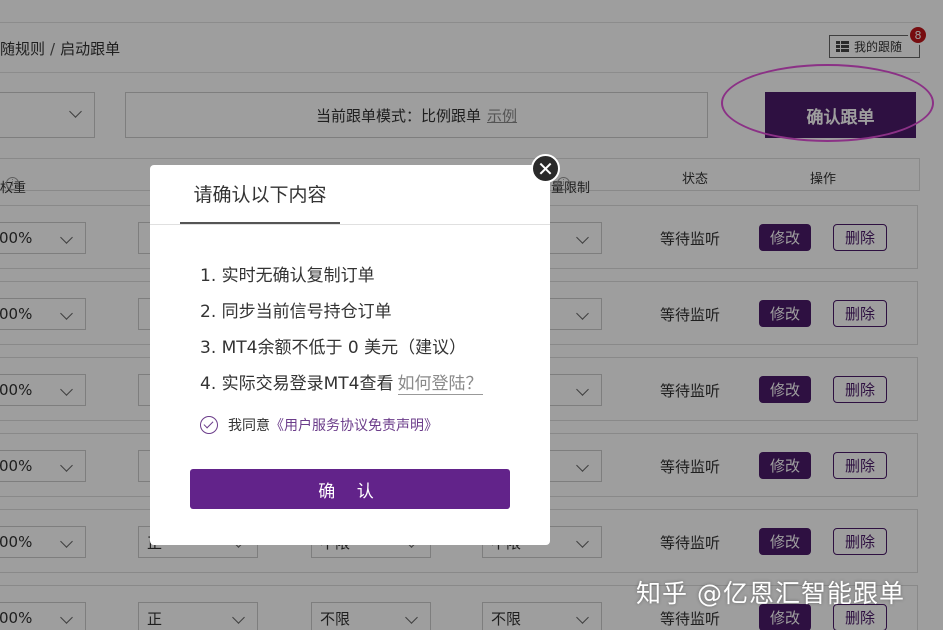  What do you see at coordinates (350, 224) in the screenshot?
I see `divider` at bounding box center [350, 224].